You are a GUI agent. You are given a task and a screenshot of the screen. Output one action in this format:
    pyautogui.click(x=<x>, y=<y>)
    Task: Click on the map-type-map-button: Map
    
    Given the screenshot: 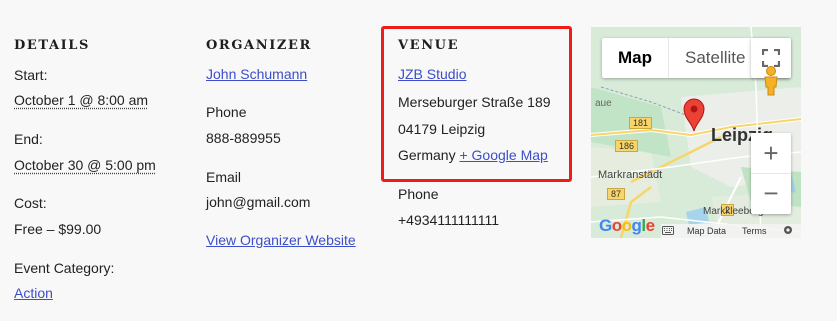 What is the action you would take?
    pyautogui.click(x=635, y=58)
    